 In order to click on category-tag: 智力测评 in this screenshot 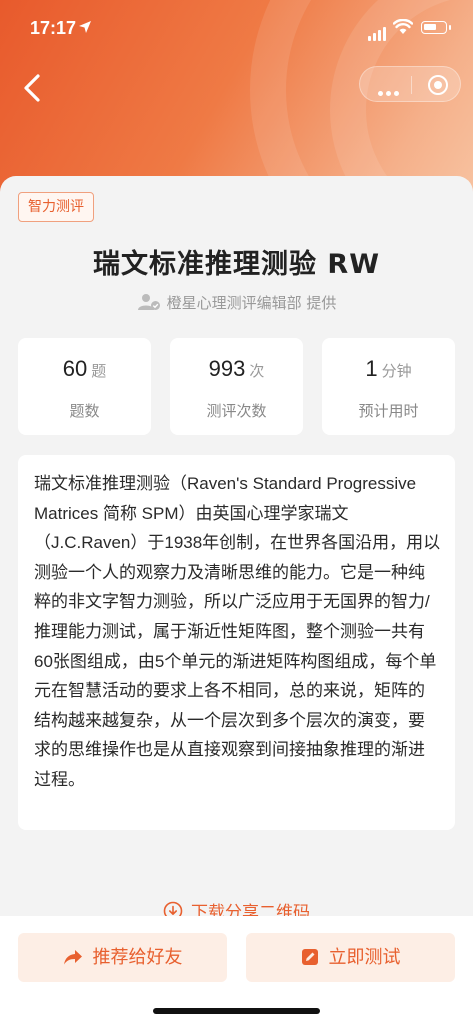, I will do `click(56, 207)`.